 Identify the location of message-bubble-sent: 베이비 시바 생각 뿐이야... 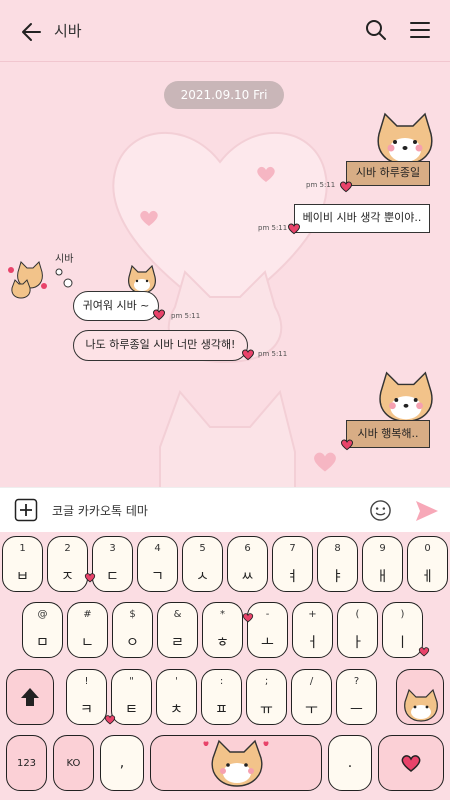
(362, 218).